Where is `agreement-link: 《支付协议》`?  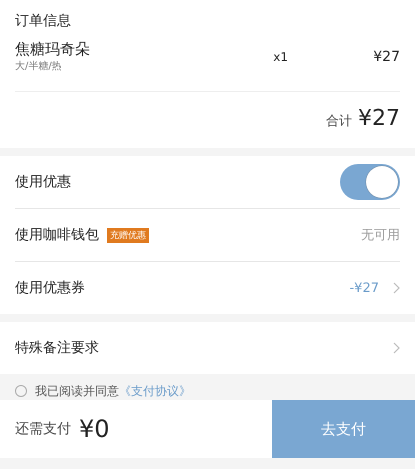
agreement-link: 《支付协议》 is located at coordinates (155, 391).